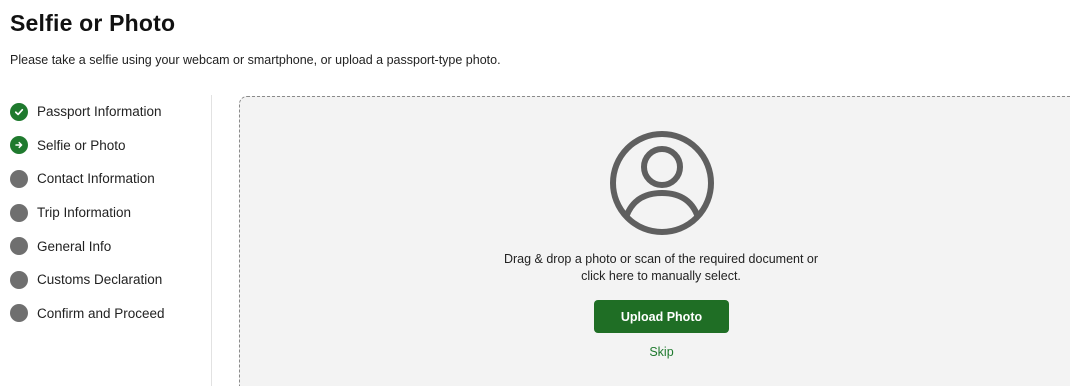 Image resolution: width=1070 pixels, height=386 pixels. I want to click on step-confirm-and-proceed: Confirm and Proceed, so click(110, 314).